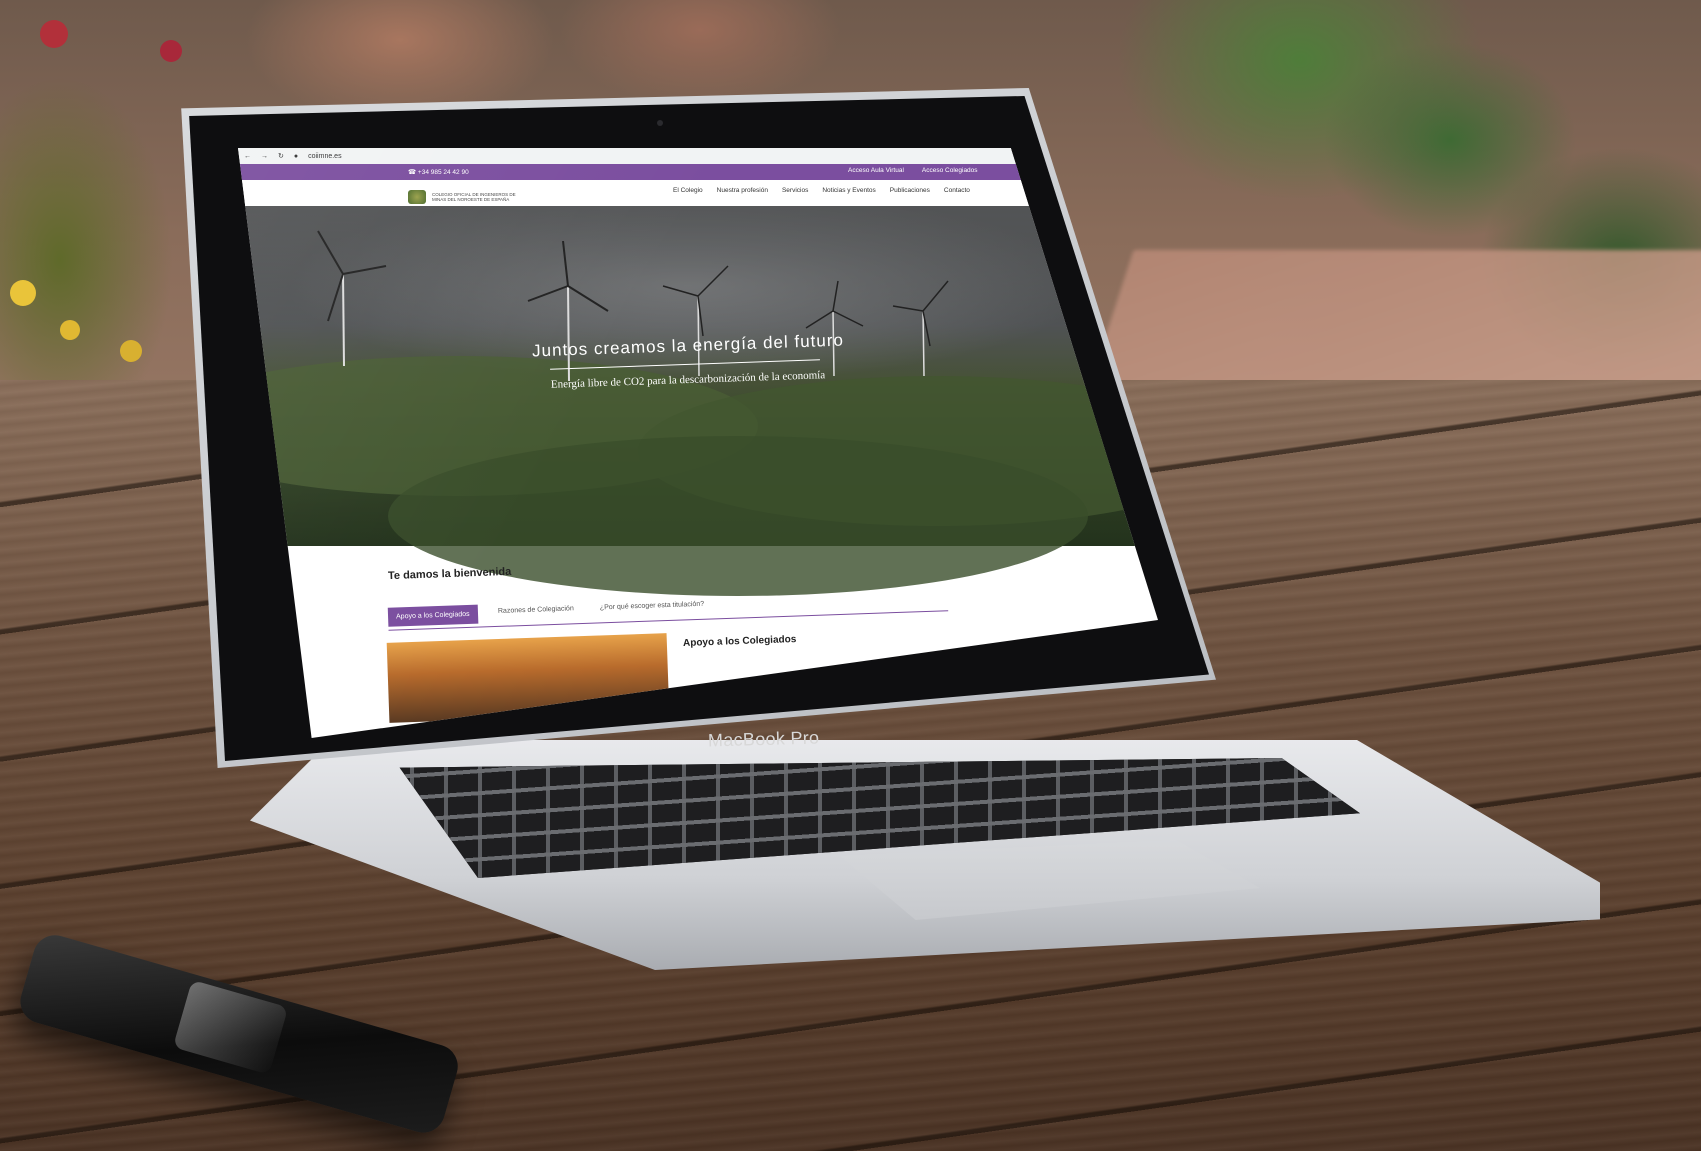  I want to click on content-title: Apoyo a los Colegiados, so click(739, 641).